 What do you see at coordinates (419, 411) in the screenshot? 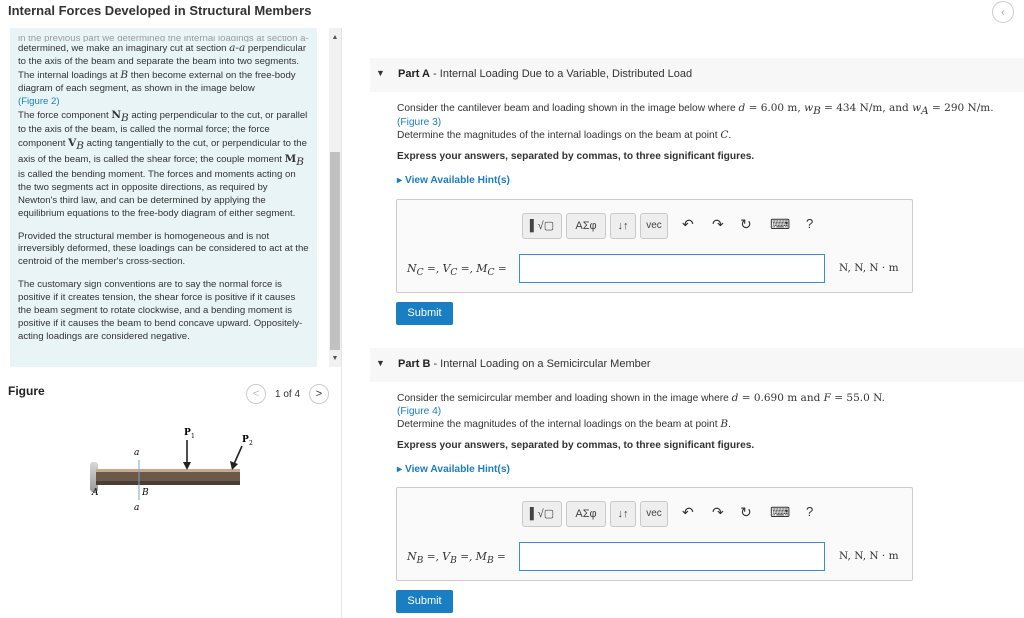
I see `figure-4-link: (Figure 4)` at bounding box center [419, 411].